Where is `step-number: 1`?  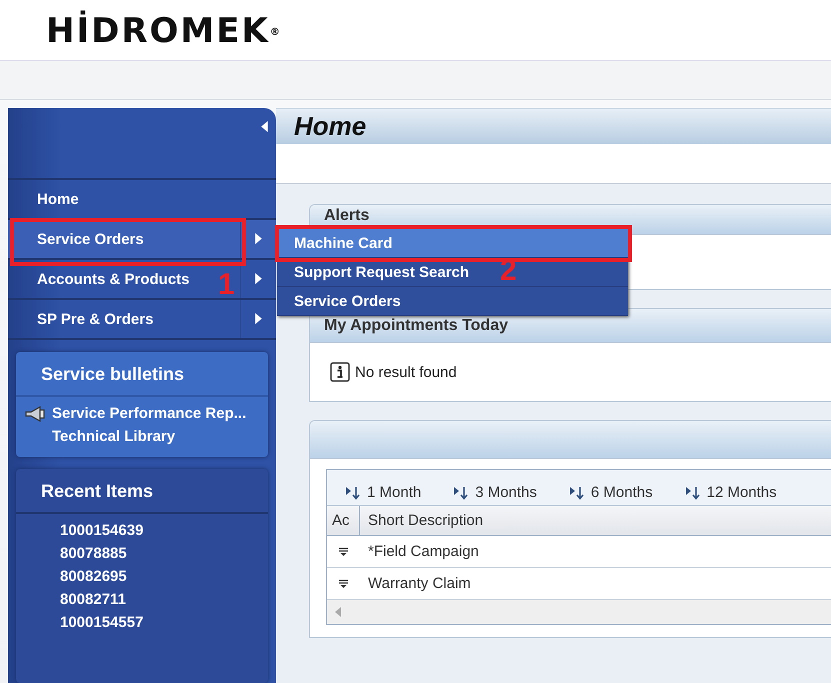
step-number: 1 is located at coordinates (226, 285).